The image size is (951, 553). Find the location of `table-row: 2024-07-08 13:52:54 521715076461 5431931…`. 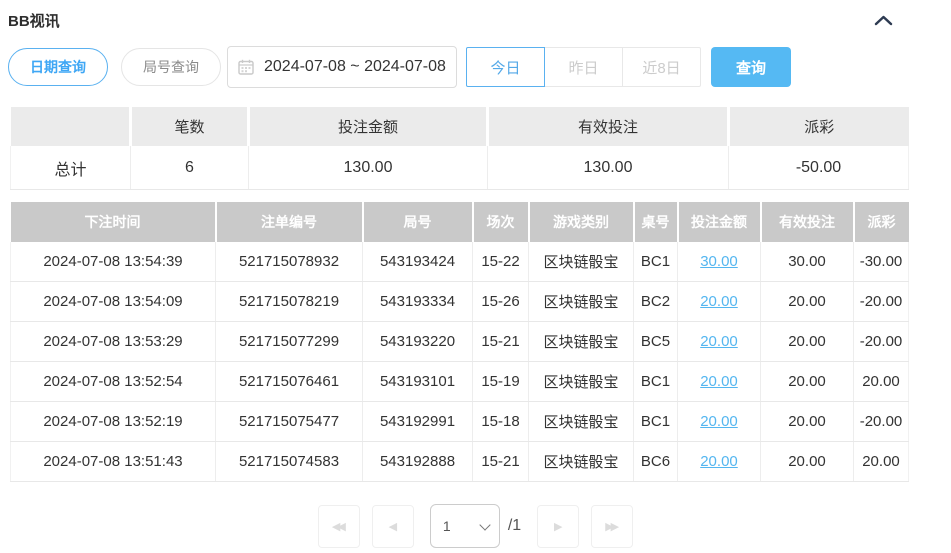

table-row: 2024-07-08 13:52:54 521715076461 5431931… is located at coordinates (459, 381).